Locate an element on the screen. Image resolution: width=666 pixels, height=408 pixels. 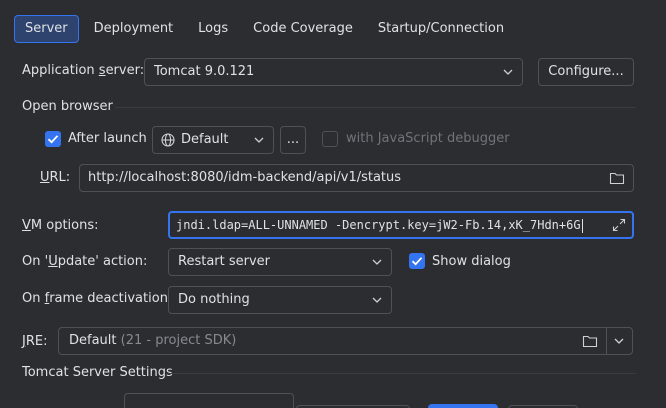
jre-divider is located at coordinates (606, 341).